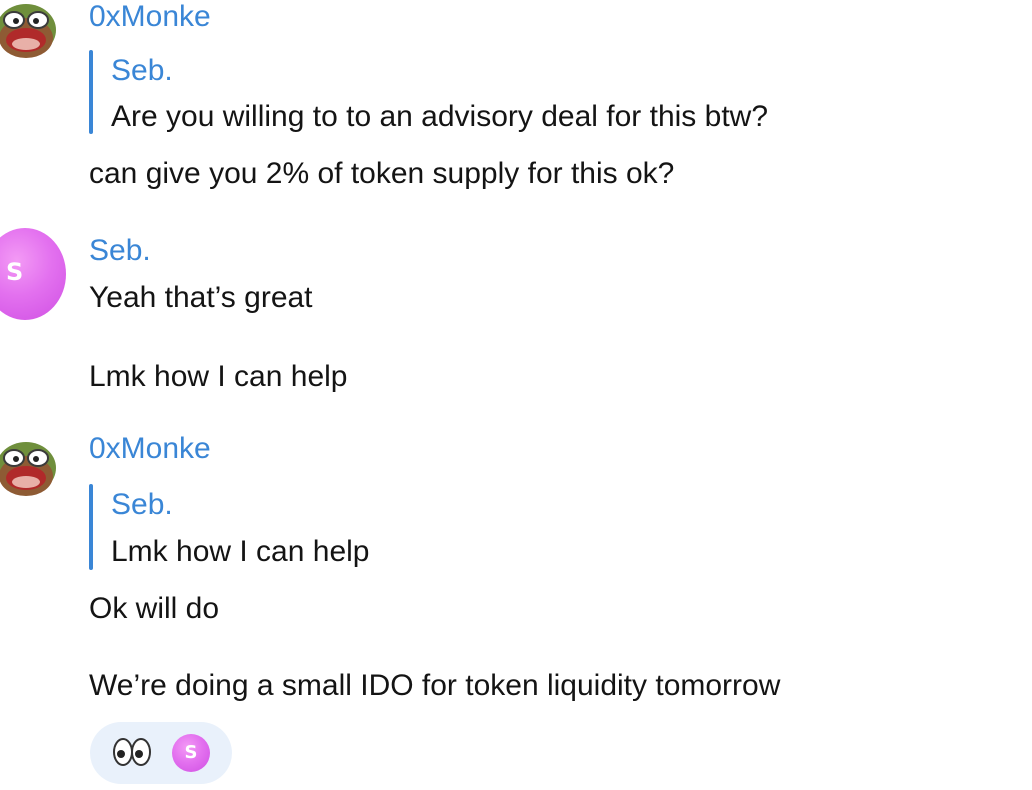  What do you see at coordinates (218, 376) in the screenshot?
I see `message-text: Lmk how I can help` at bounding box center [218, 376].